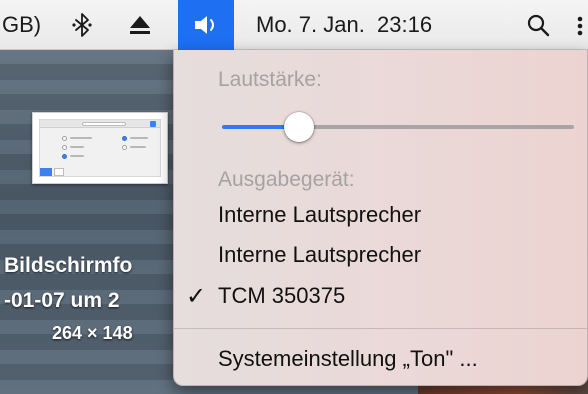  I want to click on spotlight-status-item, so click(538, 25).